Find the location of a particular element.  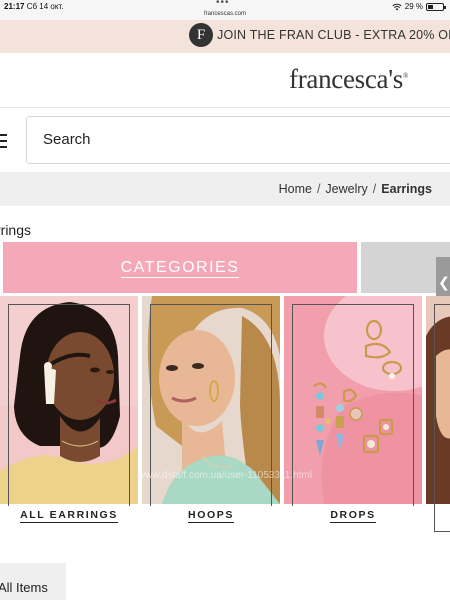

breadcrumb-bar: Home / Jewelry / Earrings is located at coordinates (225, 189).